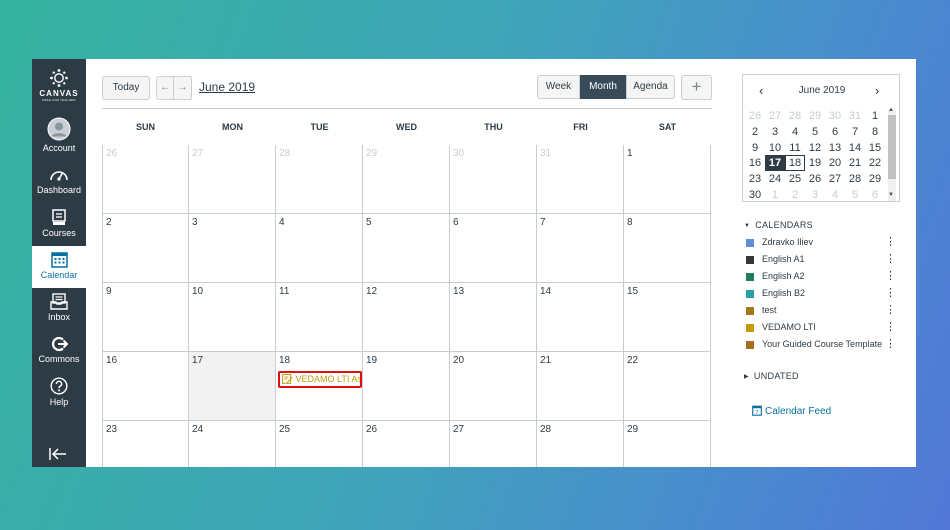 The width and height of the screenshot is (950, 530). I want to click on mini-day: 8, so click(875, 132).